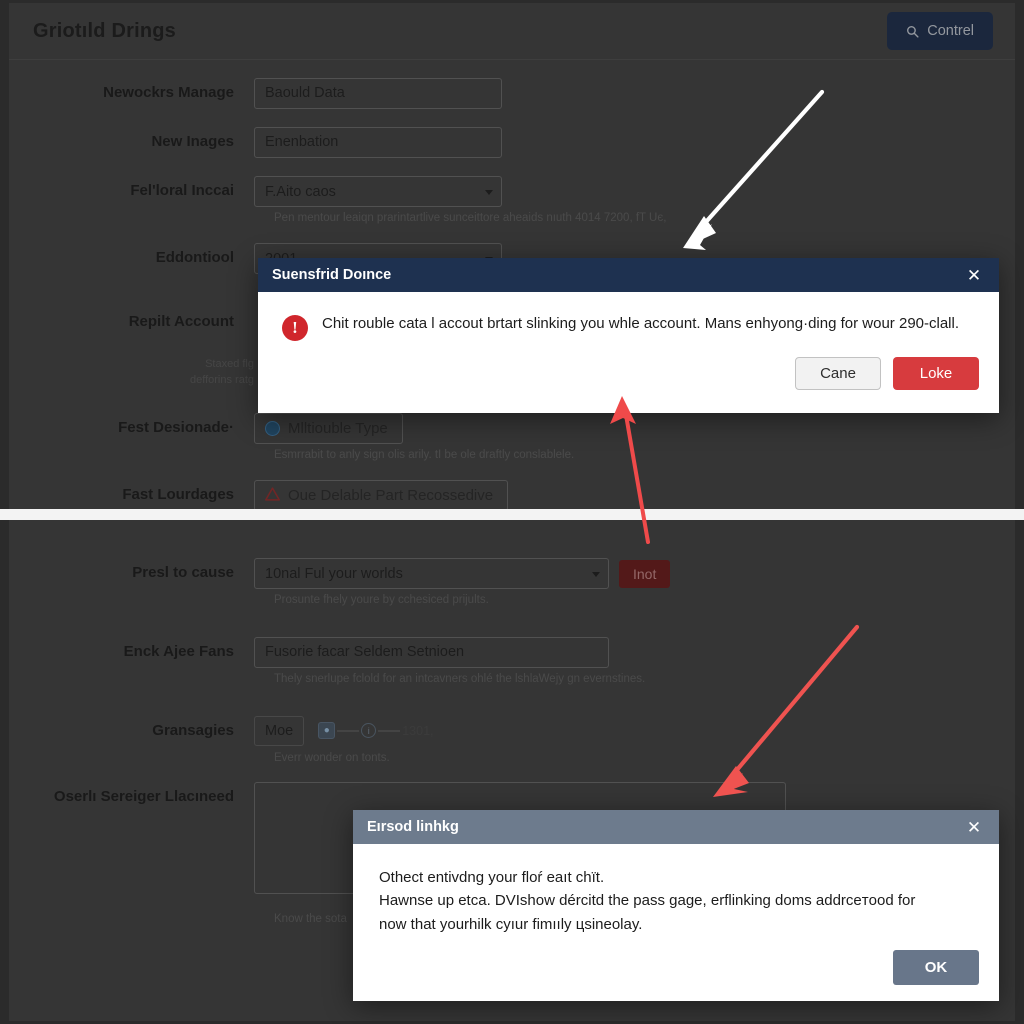 This screenshot has height=1024, width=1024. What do you see at coordinates (272, 428) in the screenshot?
I see `circle-info-icon` at bounding box center [272, 428].